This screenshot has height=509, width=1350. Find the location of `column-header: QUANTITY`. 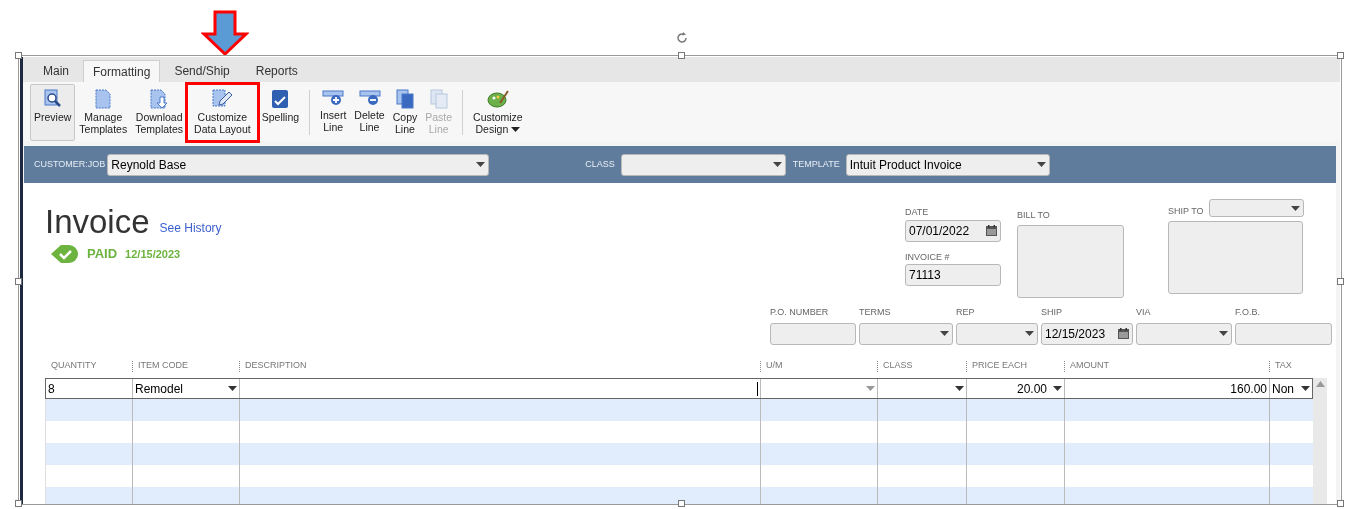

column-header: QUANTITY is located at coordinates (73, 366).